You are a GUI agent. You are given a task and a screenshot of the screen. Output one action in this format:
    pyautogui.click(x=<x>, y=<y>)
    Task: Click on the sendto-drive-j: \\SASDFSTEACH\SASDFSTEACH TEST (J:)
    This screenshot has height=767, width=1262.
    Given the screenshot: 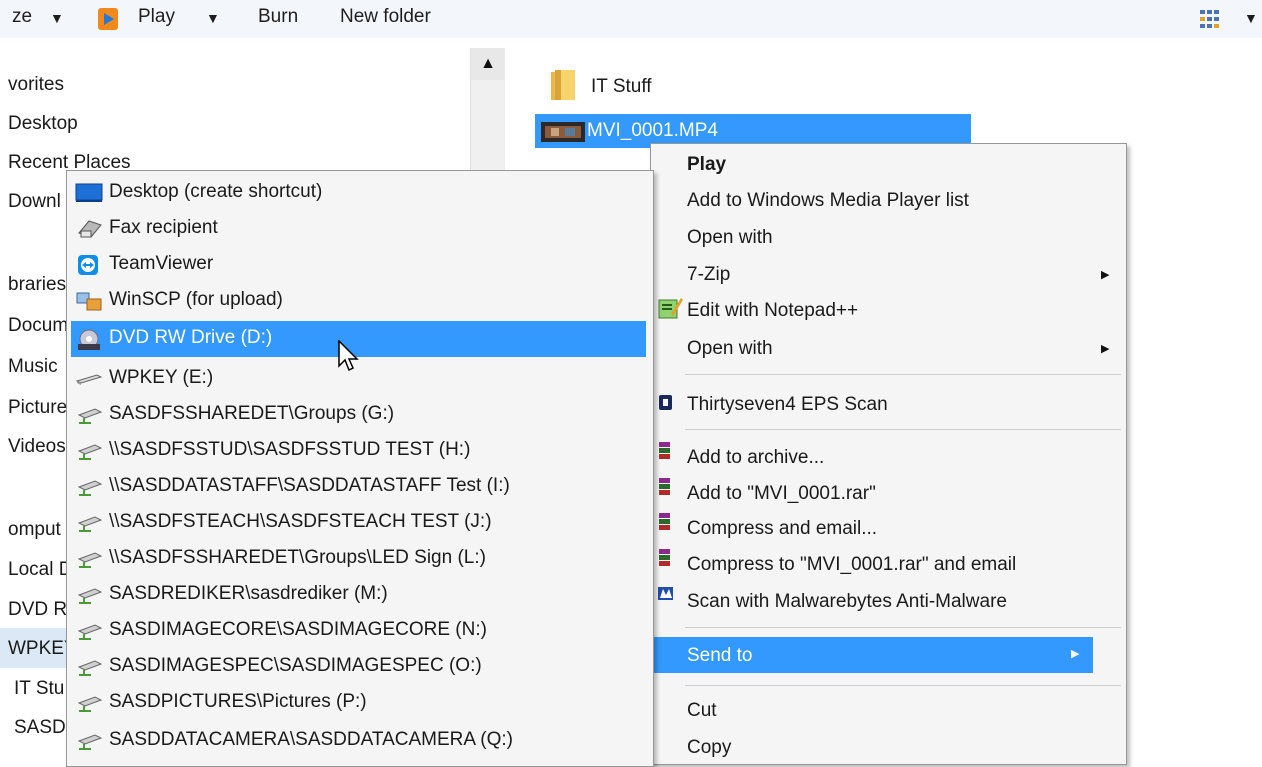 What is the action you would take?
    pyautogui.click(x=358, y=523)
    